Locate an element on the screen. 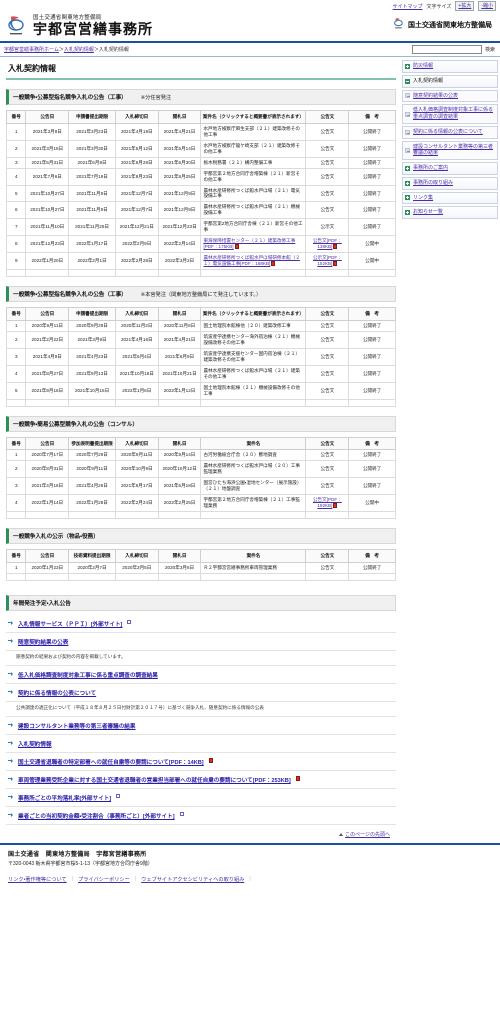 The height and width of the screenshot is (1022, 500). bottom-link-row-5: 建設コンサルタント業務等の第三者審議の結果 is located at coordinates (201, 726).